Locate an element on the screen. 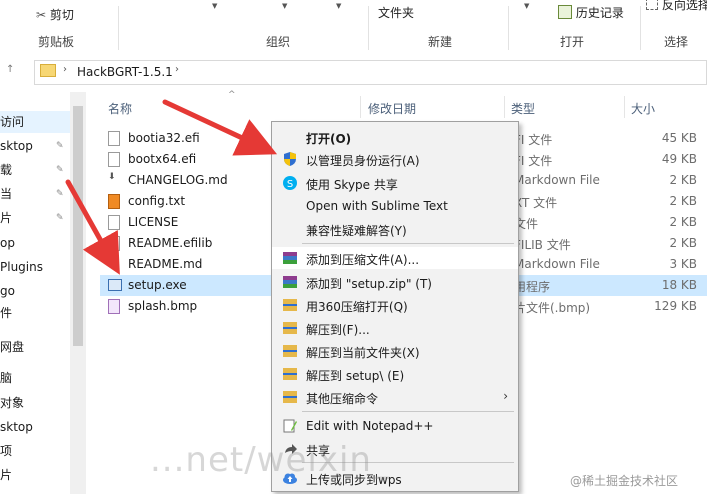 Image resolution: width=707 pixels, height=494 pixels. nav-scrollbar-thumb is located at coordinates (78, 226).